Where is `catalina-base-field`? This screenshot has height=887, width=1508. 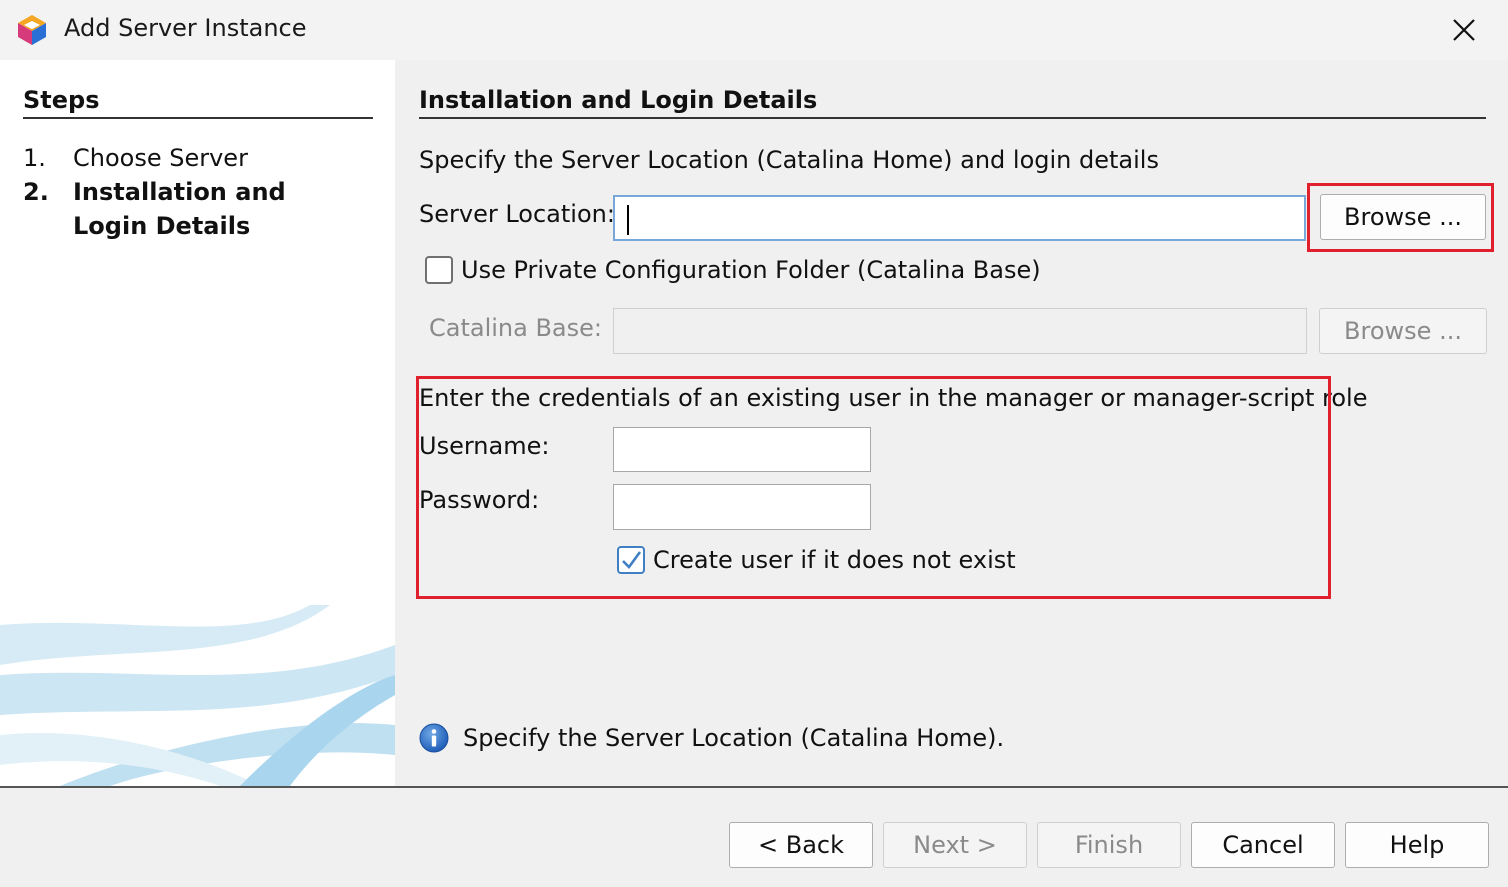 catalina-base-field is located at coordinates (960, 331).